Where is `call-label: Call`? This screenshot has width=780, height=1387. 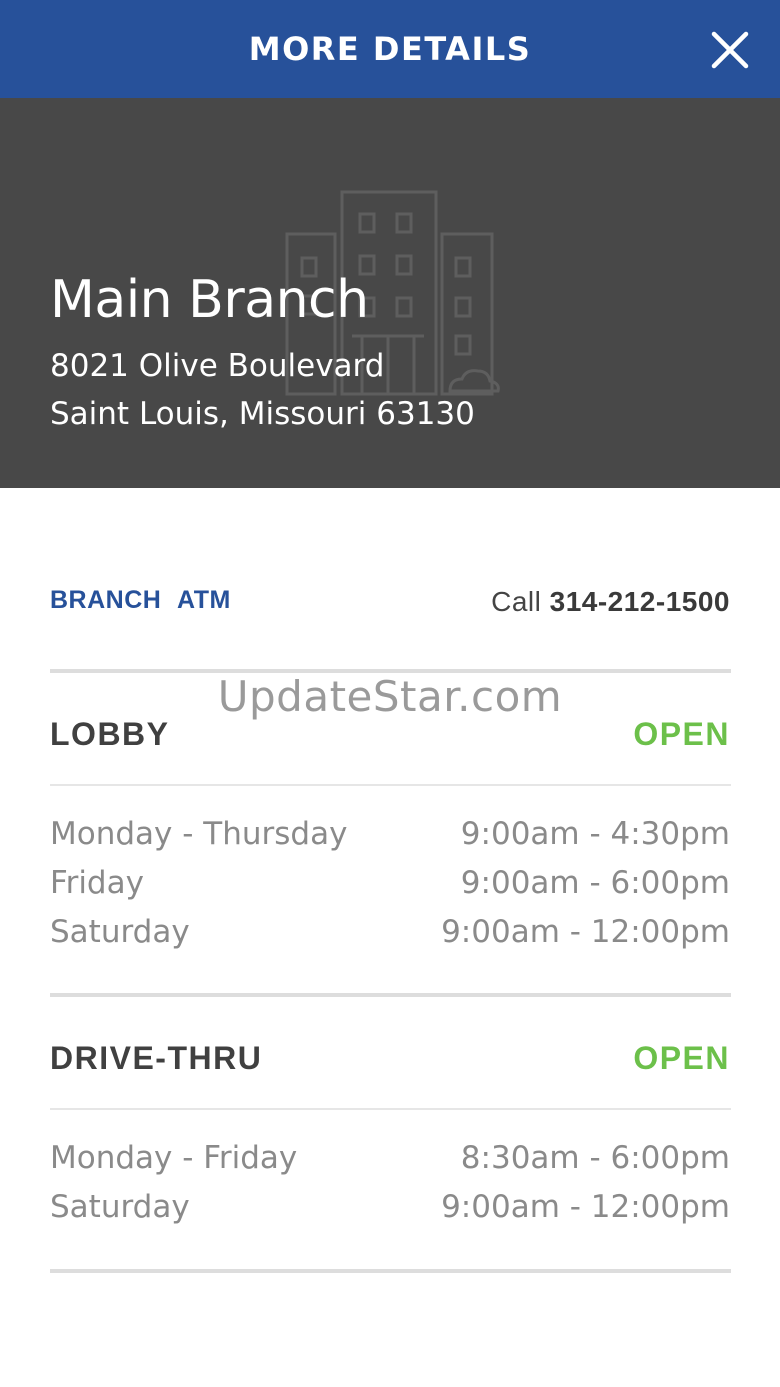
call-label: Call is located at coordinates (516, 601).